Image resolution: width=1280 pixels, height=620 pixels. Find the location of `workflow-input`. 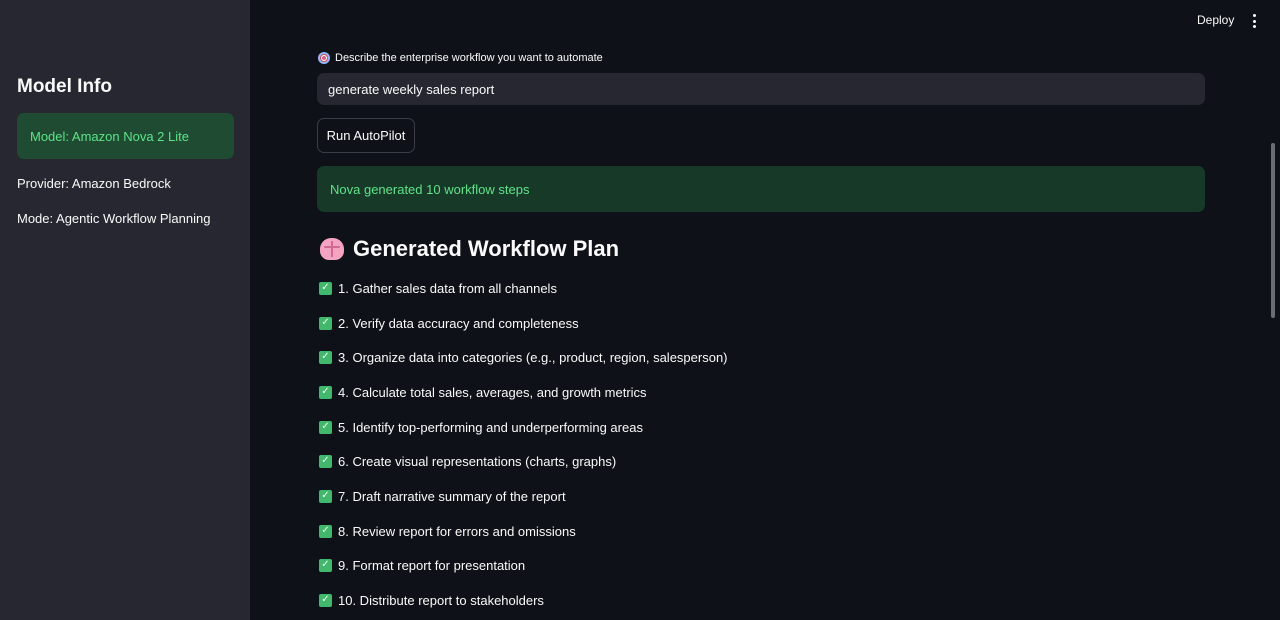

workflow-input is located at coordinates (761, 89).